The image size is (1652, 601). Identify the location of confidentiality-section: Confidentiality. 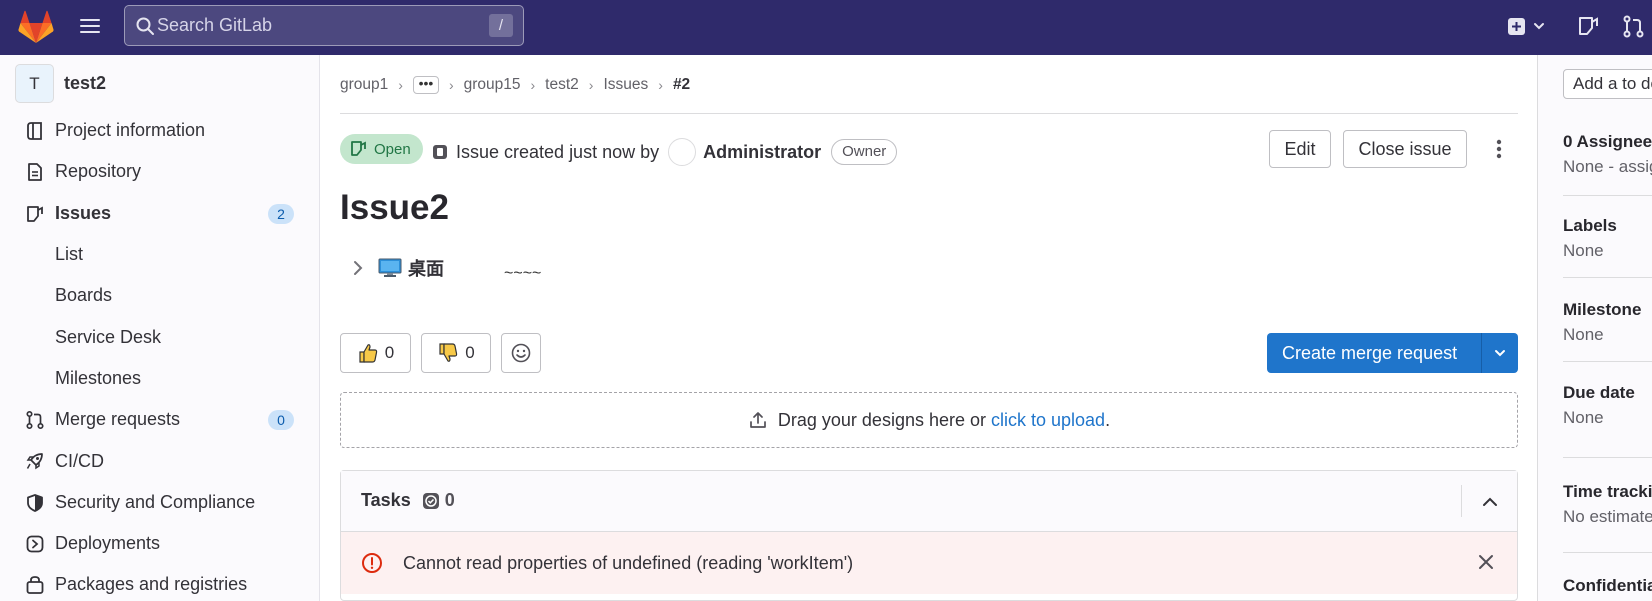
(1607, 586).